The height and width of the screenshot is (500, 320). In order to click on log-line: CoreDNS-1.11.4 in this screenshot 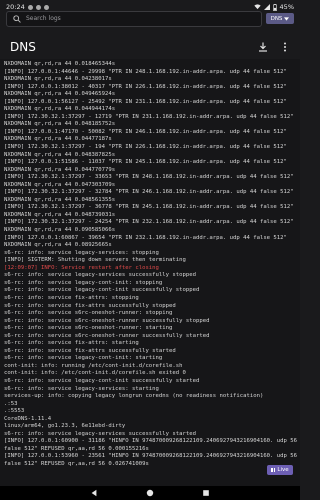, I will do `click(28, 418)`.